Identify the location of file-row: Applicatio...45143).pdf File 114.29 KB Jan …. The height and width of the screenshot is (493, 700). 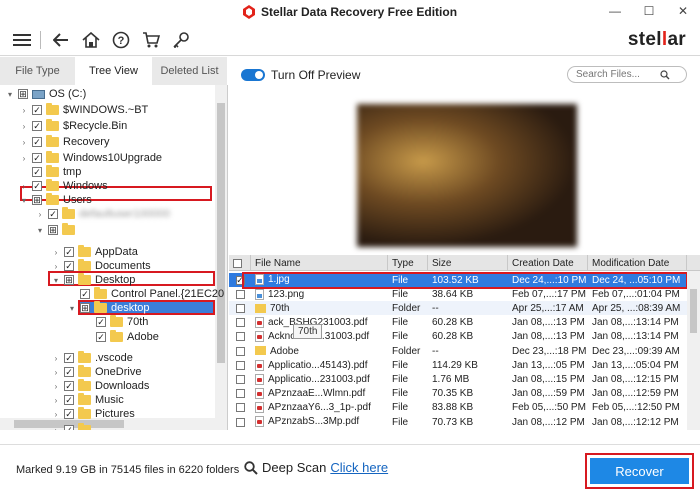
(458, 365).